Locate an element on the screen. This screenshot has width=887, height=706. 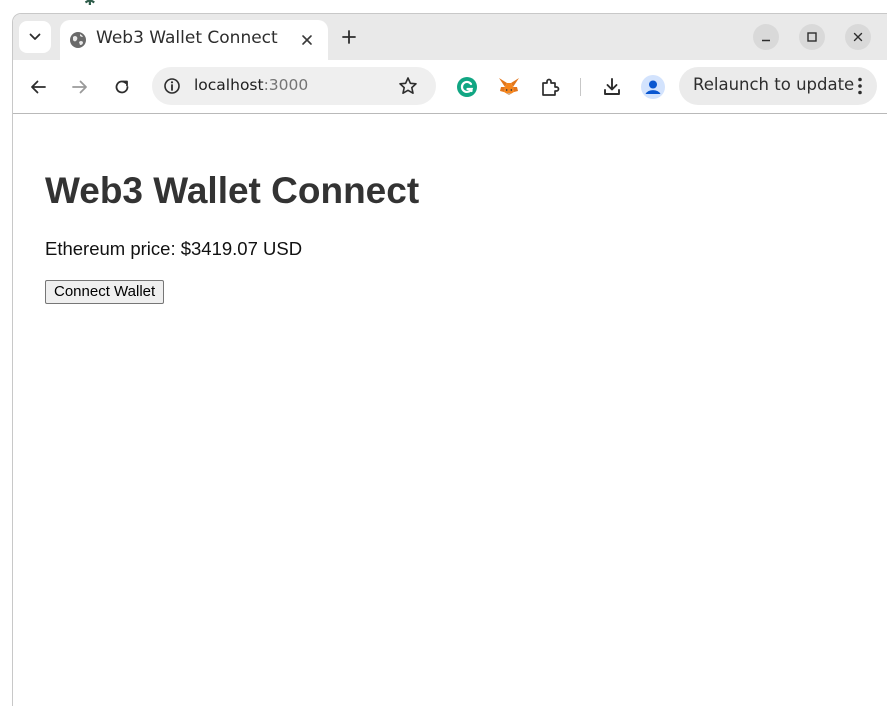
maximize-icon is located at coordinates (812, 37).